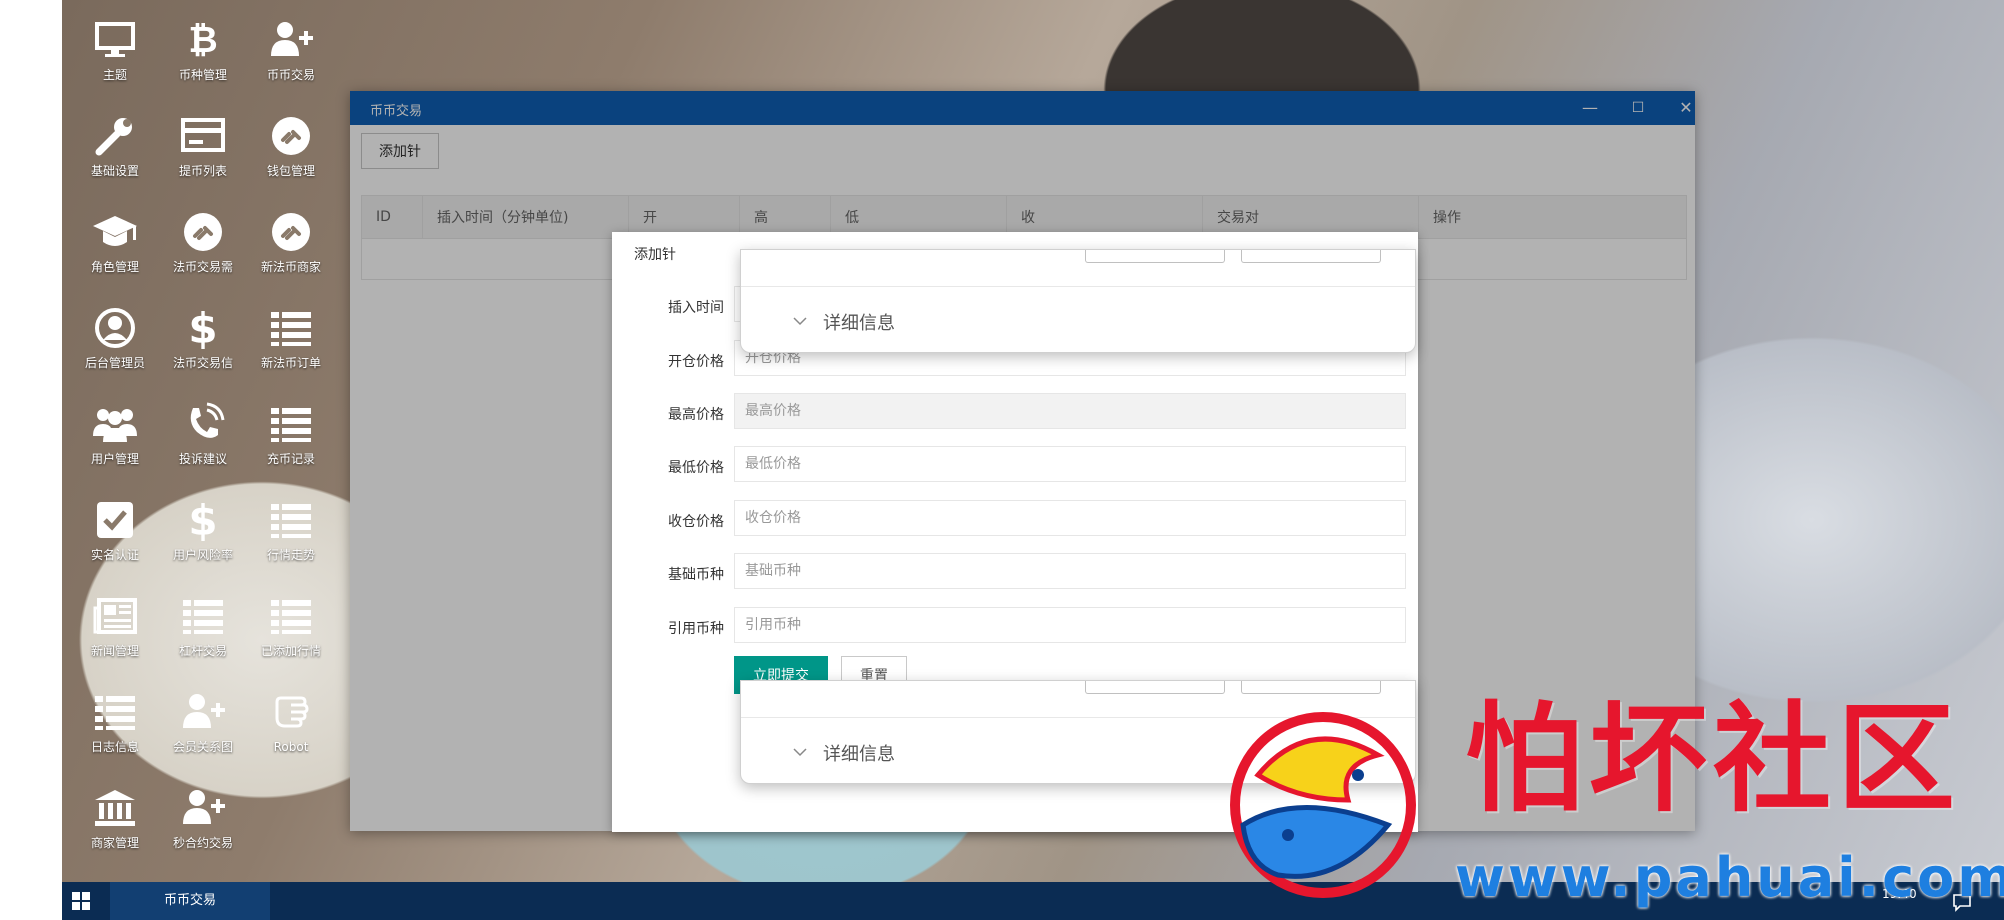 This screenshot has height=920, width=2004. What do you see at coordinates (696, 468) in the screenshot?
I see `field-label: 最低价格` at bounding box center [696, 468].